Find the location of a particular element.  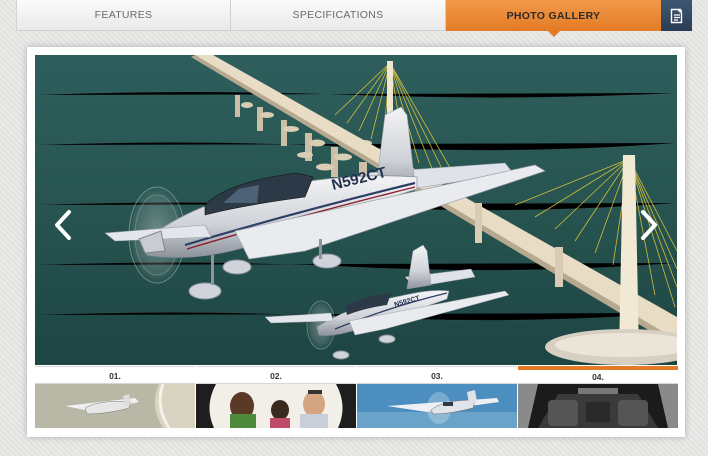

thumbnail-4: 04. is located at coordinates (598, 397).